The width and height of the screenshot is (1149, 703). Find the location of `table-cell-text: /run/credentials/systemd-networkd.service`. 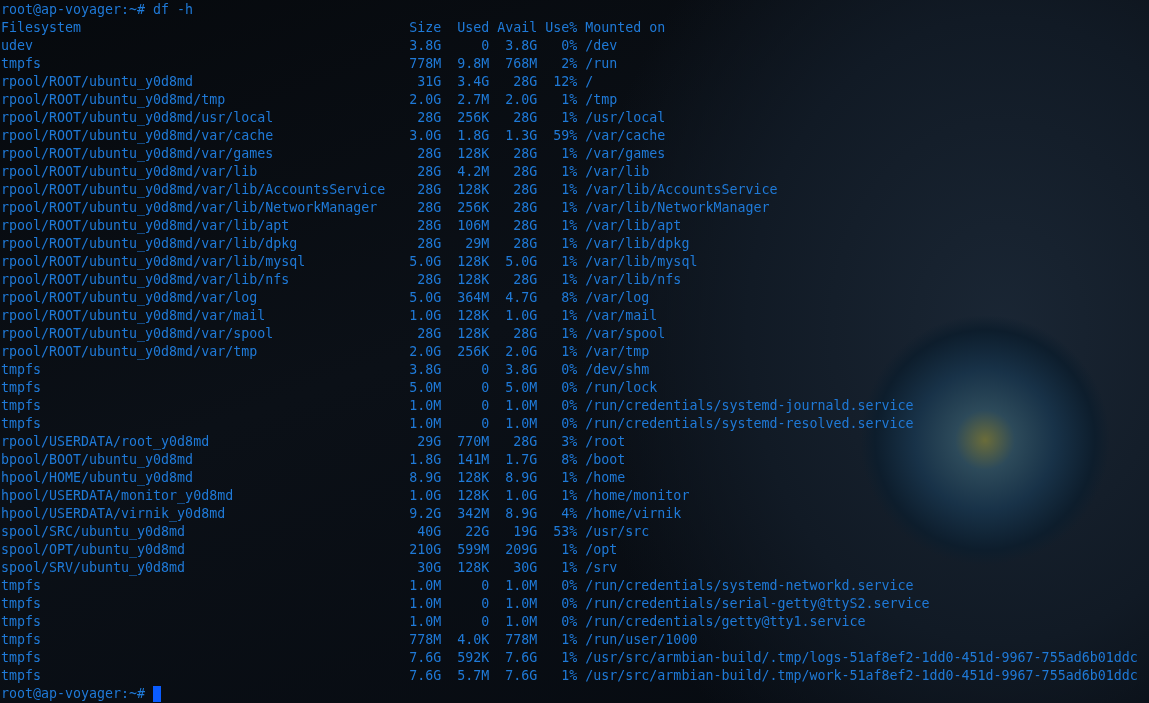

table-cell-text: /run/credentials/systemd-networkd.service is located at coordinates (750, 586).